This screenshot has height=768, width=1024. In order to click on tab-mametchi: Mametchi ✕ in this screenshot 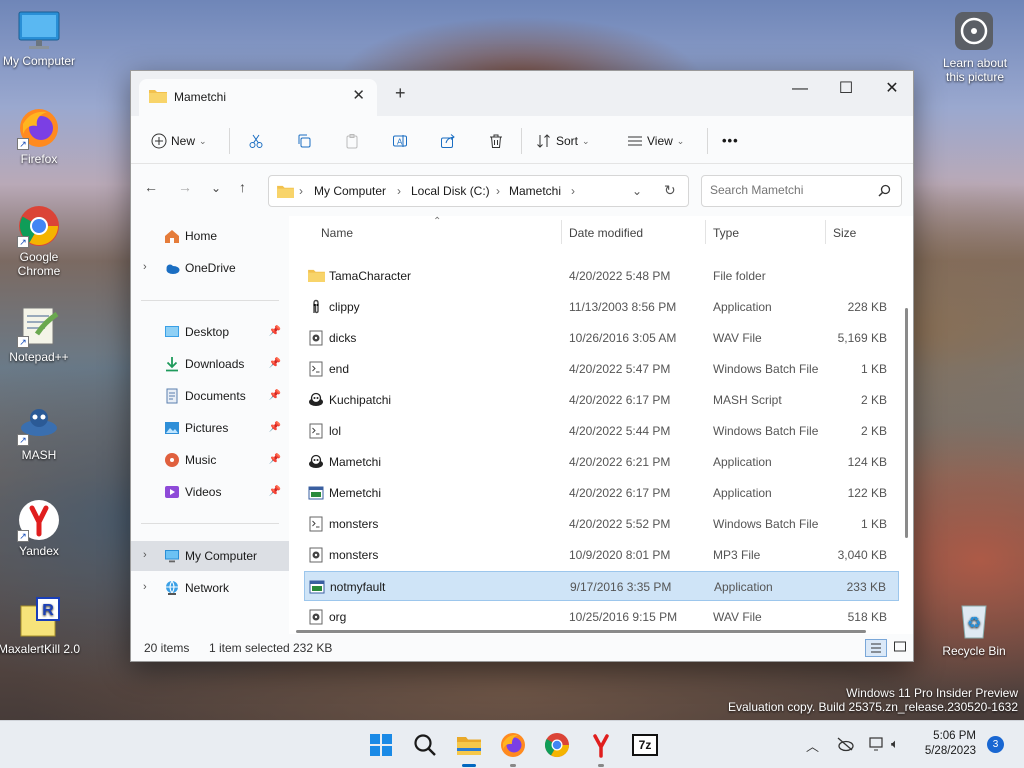, I will do `click(258, 97)`.